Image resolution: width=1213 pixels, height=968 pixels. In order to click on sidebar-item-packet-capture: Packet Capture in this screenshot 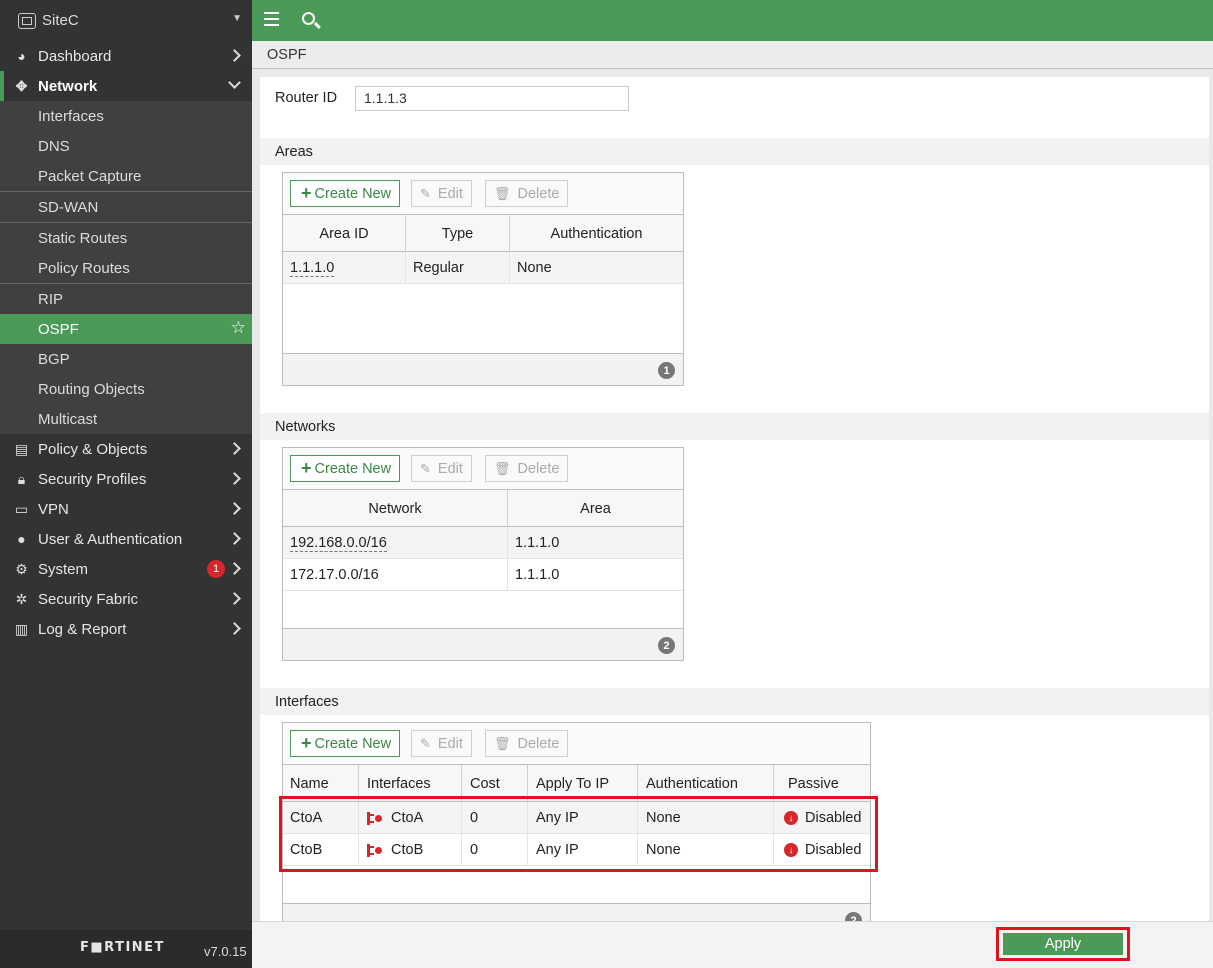, I will do `click(126, 176)`.